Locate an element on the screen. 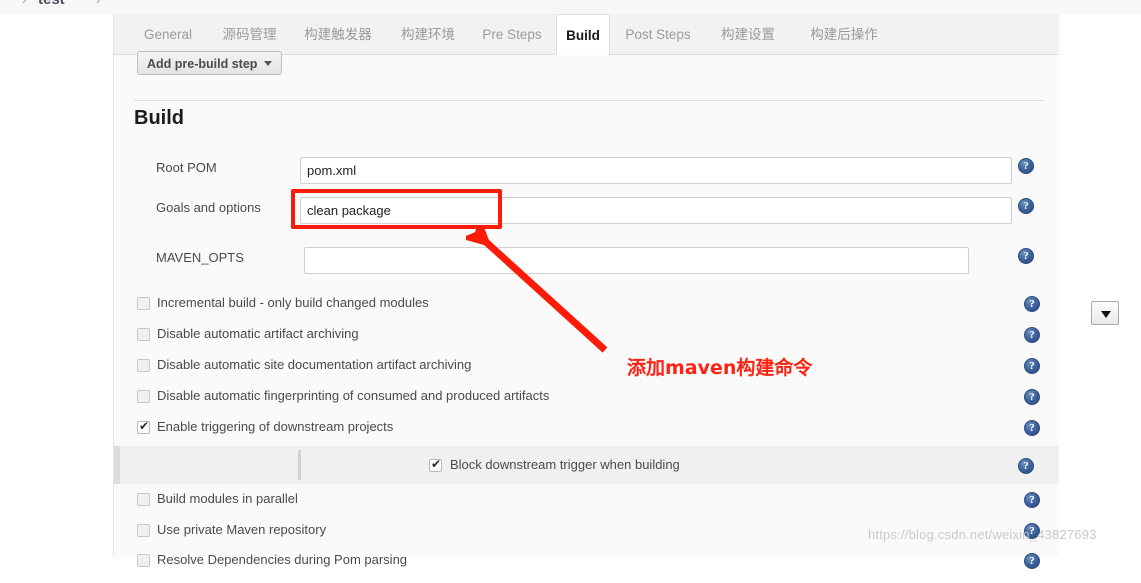 The width and height of the screenshot is (1141, 583). nested-row-divider is located at coordinates (299, 465).